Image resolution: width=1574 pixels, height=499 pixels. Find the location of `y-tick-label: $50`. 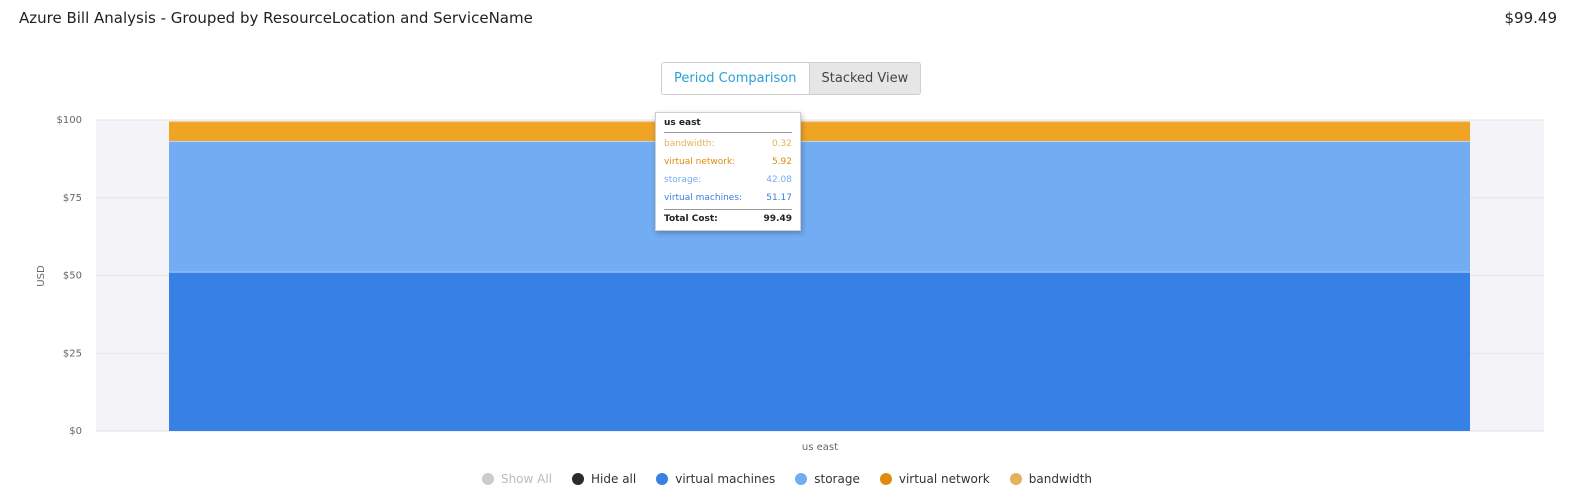

y-tick-label: $50 is located at coordinates (72, 276).